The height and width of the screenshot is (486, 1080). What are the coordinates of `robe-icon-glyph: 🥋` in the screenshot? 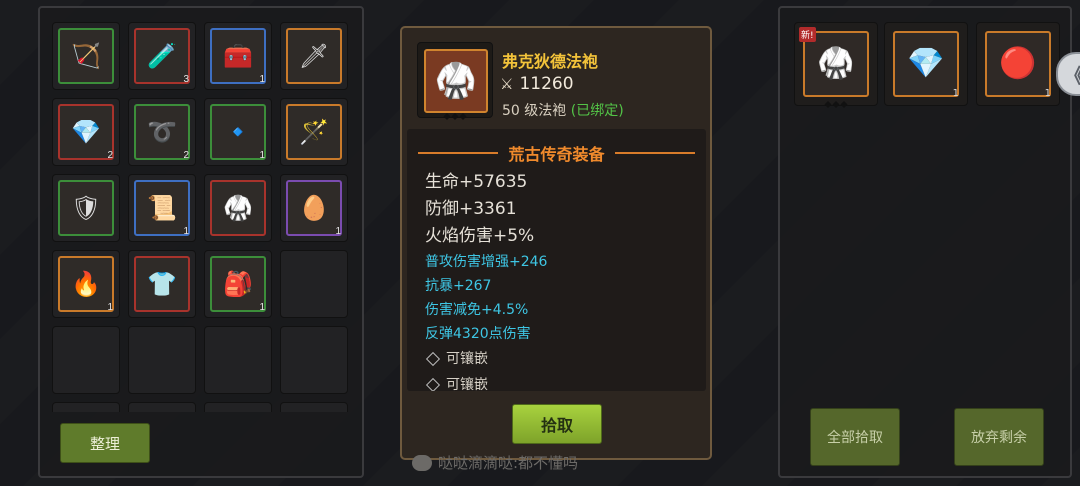 It's located at (238, 208).